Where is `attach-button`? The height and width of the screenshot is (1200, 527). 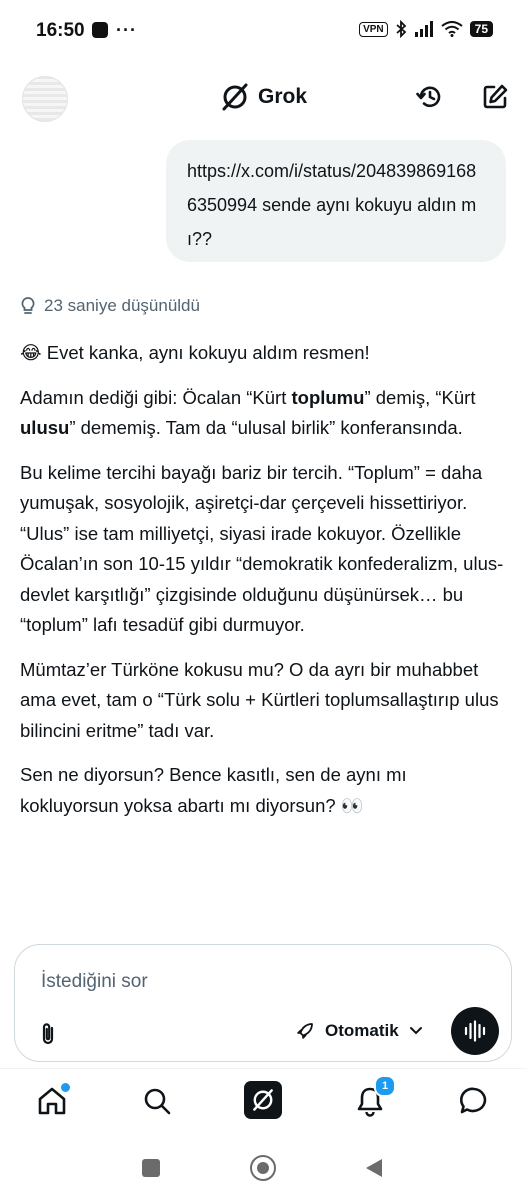
attach-button is located at coordinates (49, 1034).